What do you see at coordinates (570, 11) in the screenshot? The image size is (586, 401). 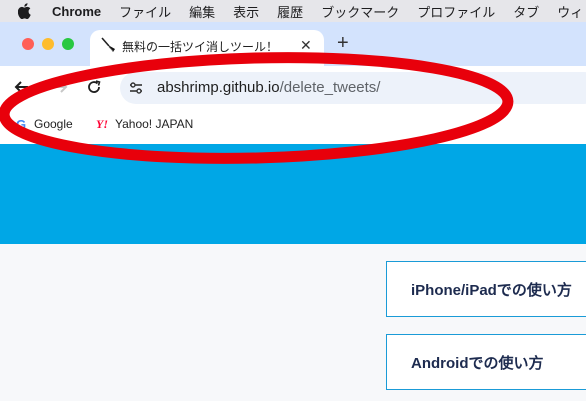 I see `menu-window: ウィ` at bounding box center [570, 11].